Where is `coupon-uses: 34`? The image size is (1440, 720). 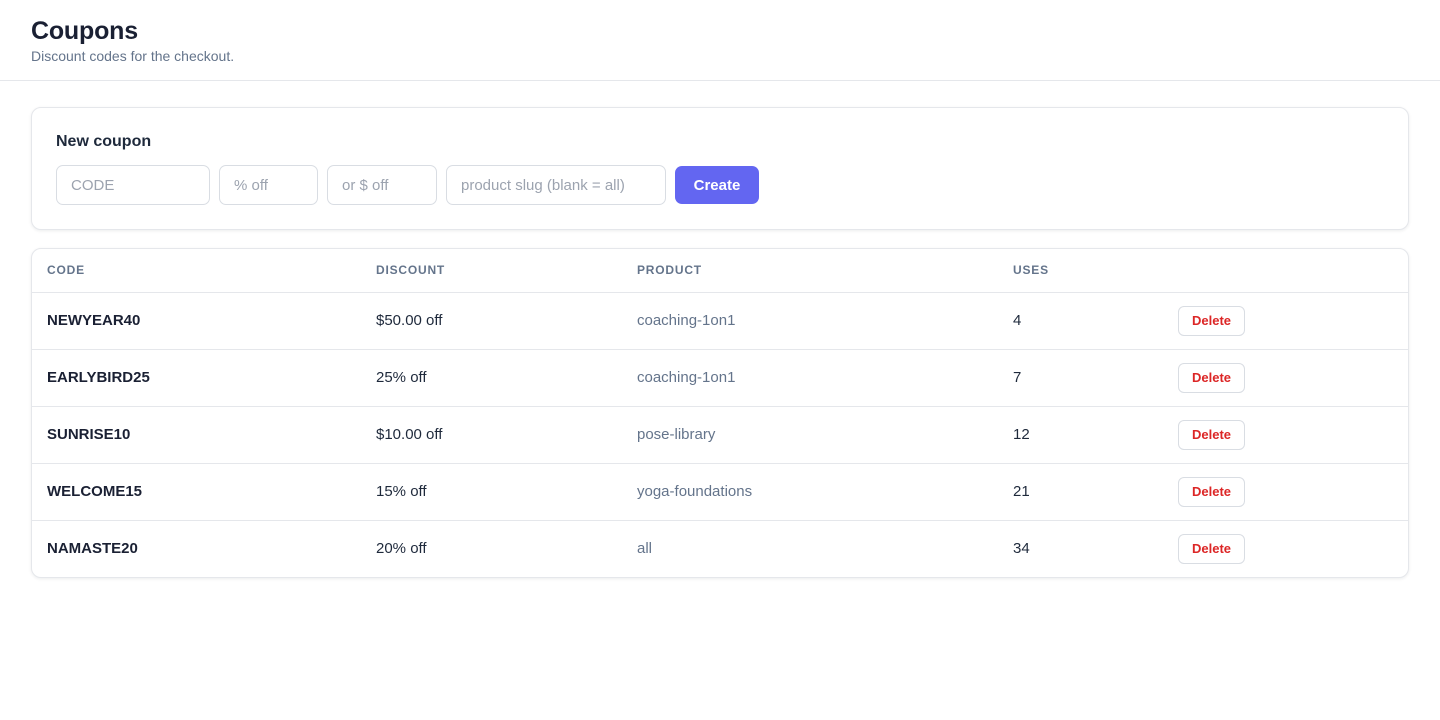
coupon-uses: 34 is located at coordinates (1021, 549).